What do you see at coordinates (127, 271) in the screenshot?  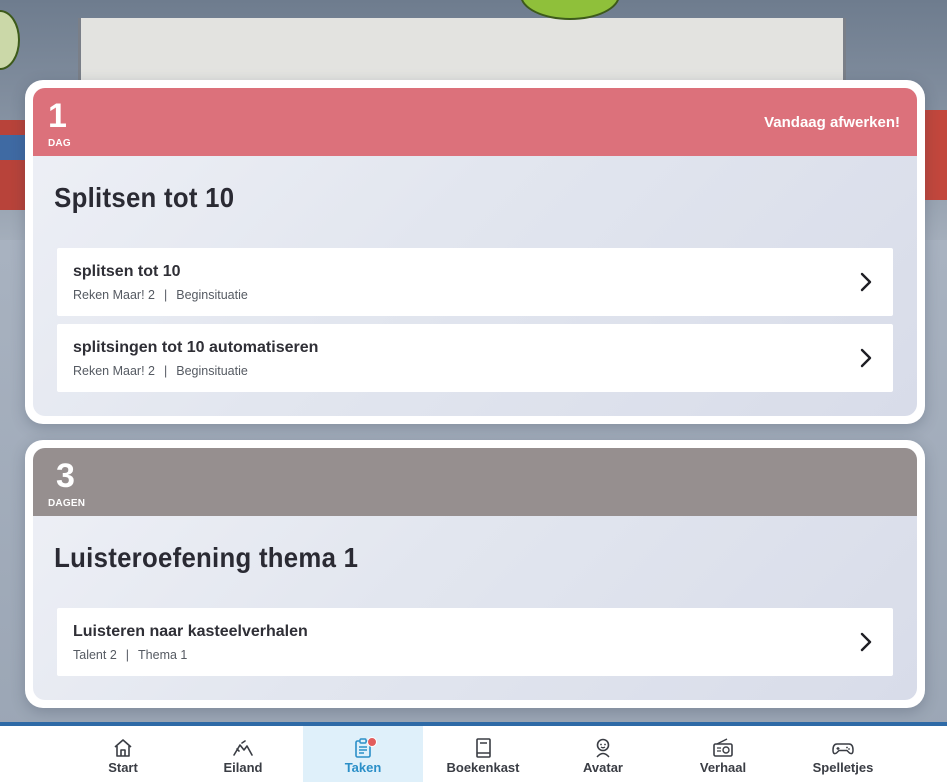 I see `task-title: splitsen tot 10` at bounding box center [127, 271].